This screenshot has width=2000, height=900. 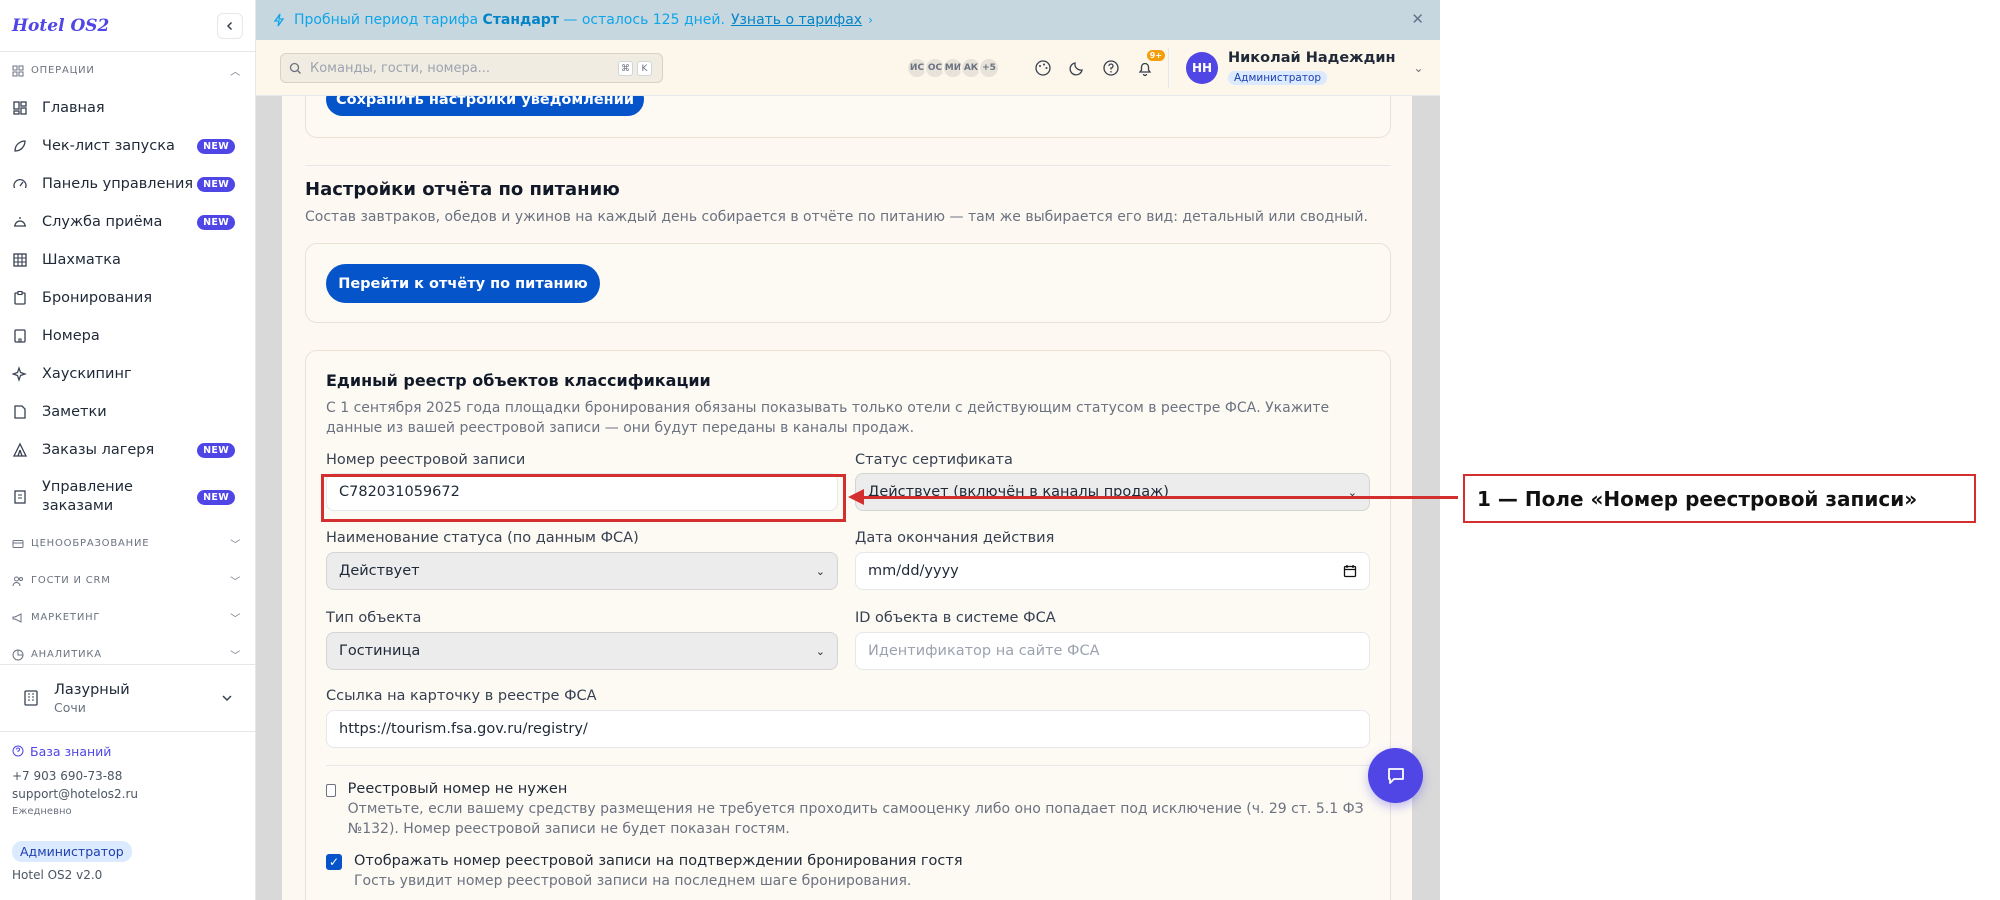 What do you see at coordinates (127, 412) in the screenshot?
I see `sidebar-item-notes: Заметки` at bounding box center [127, 412].